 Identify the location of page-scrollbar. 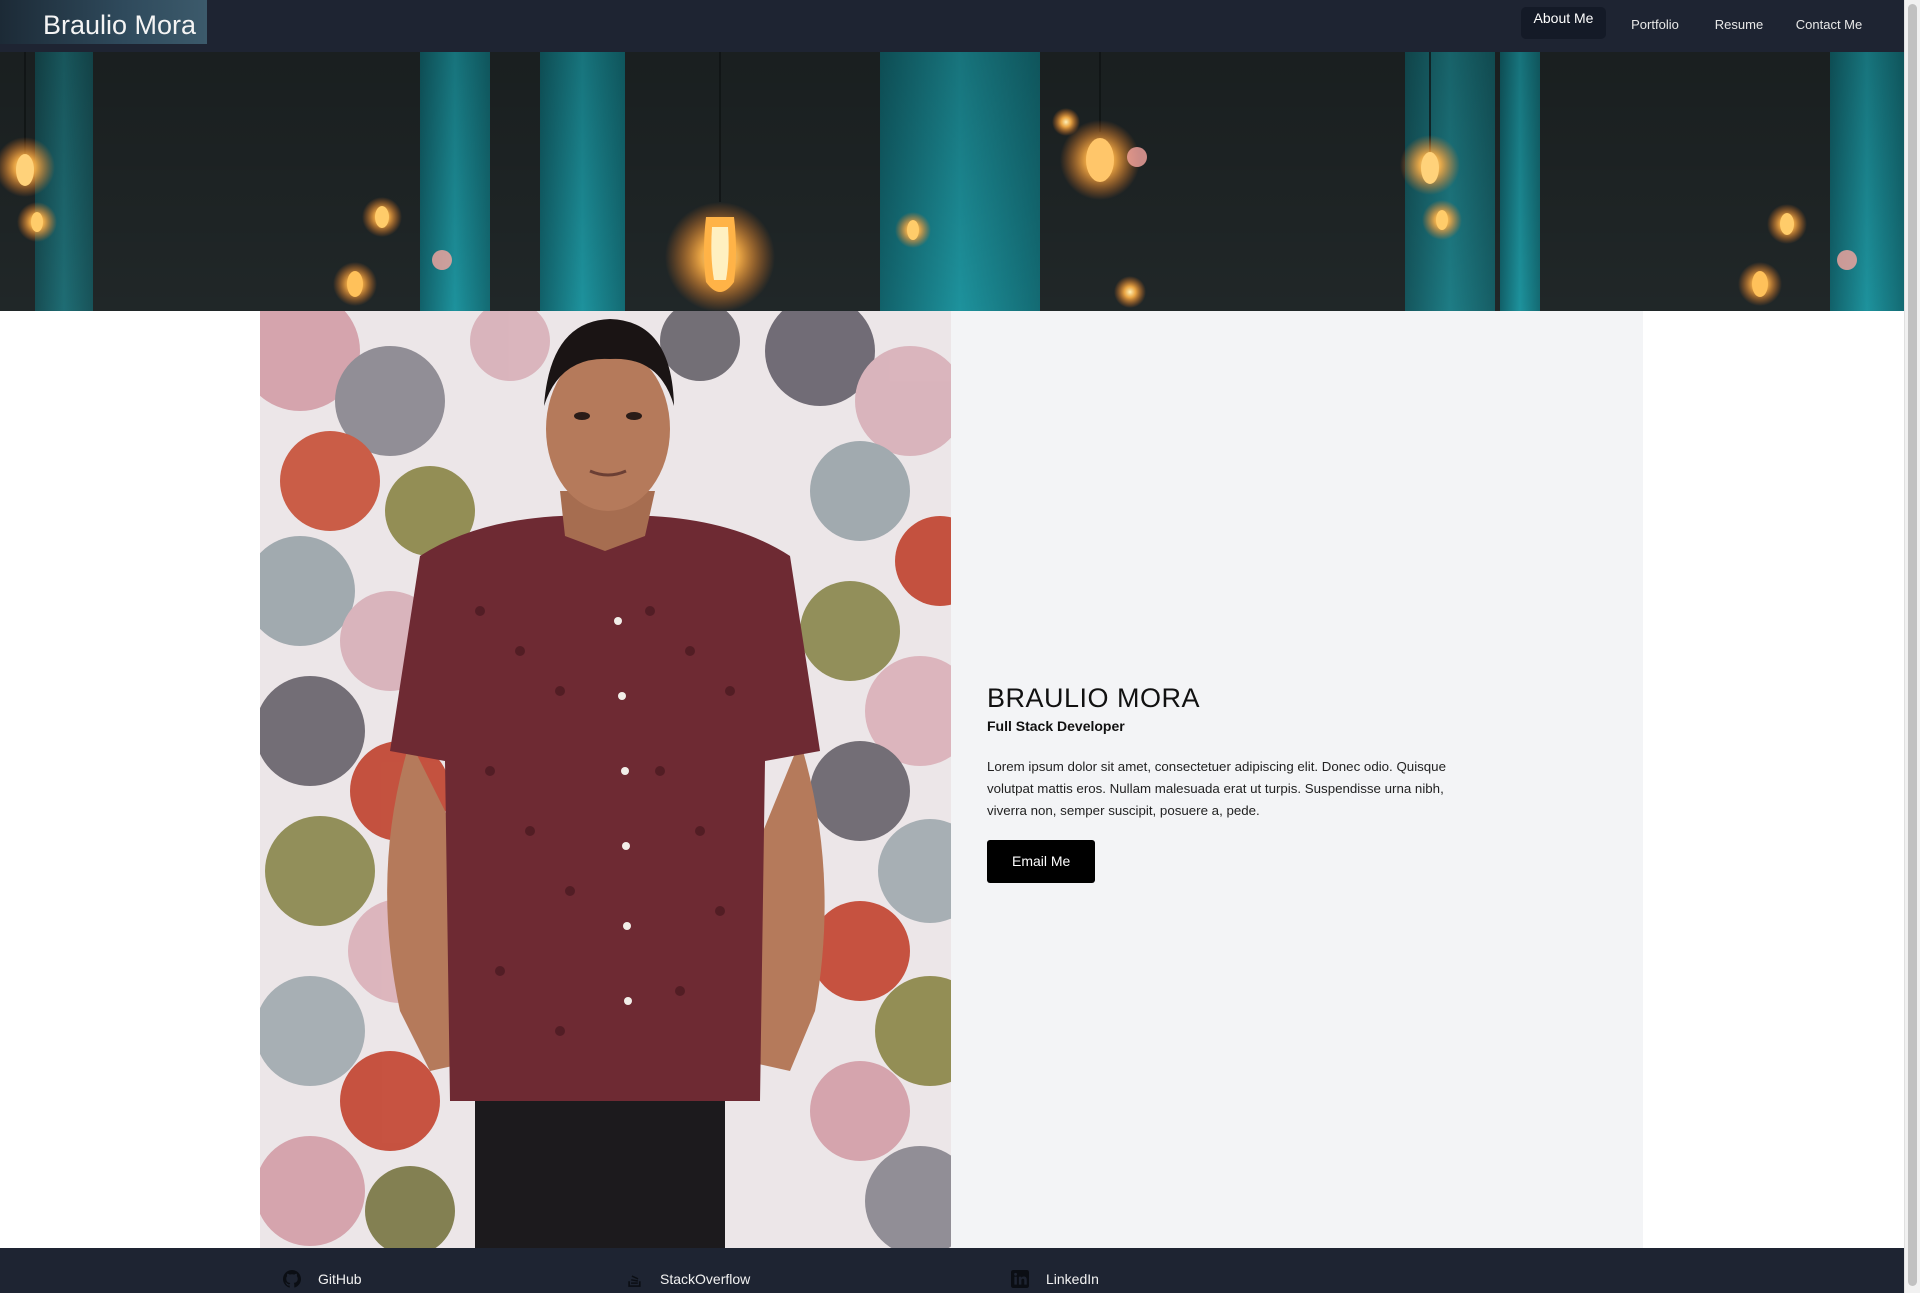
(1912, 646).